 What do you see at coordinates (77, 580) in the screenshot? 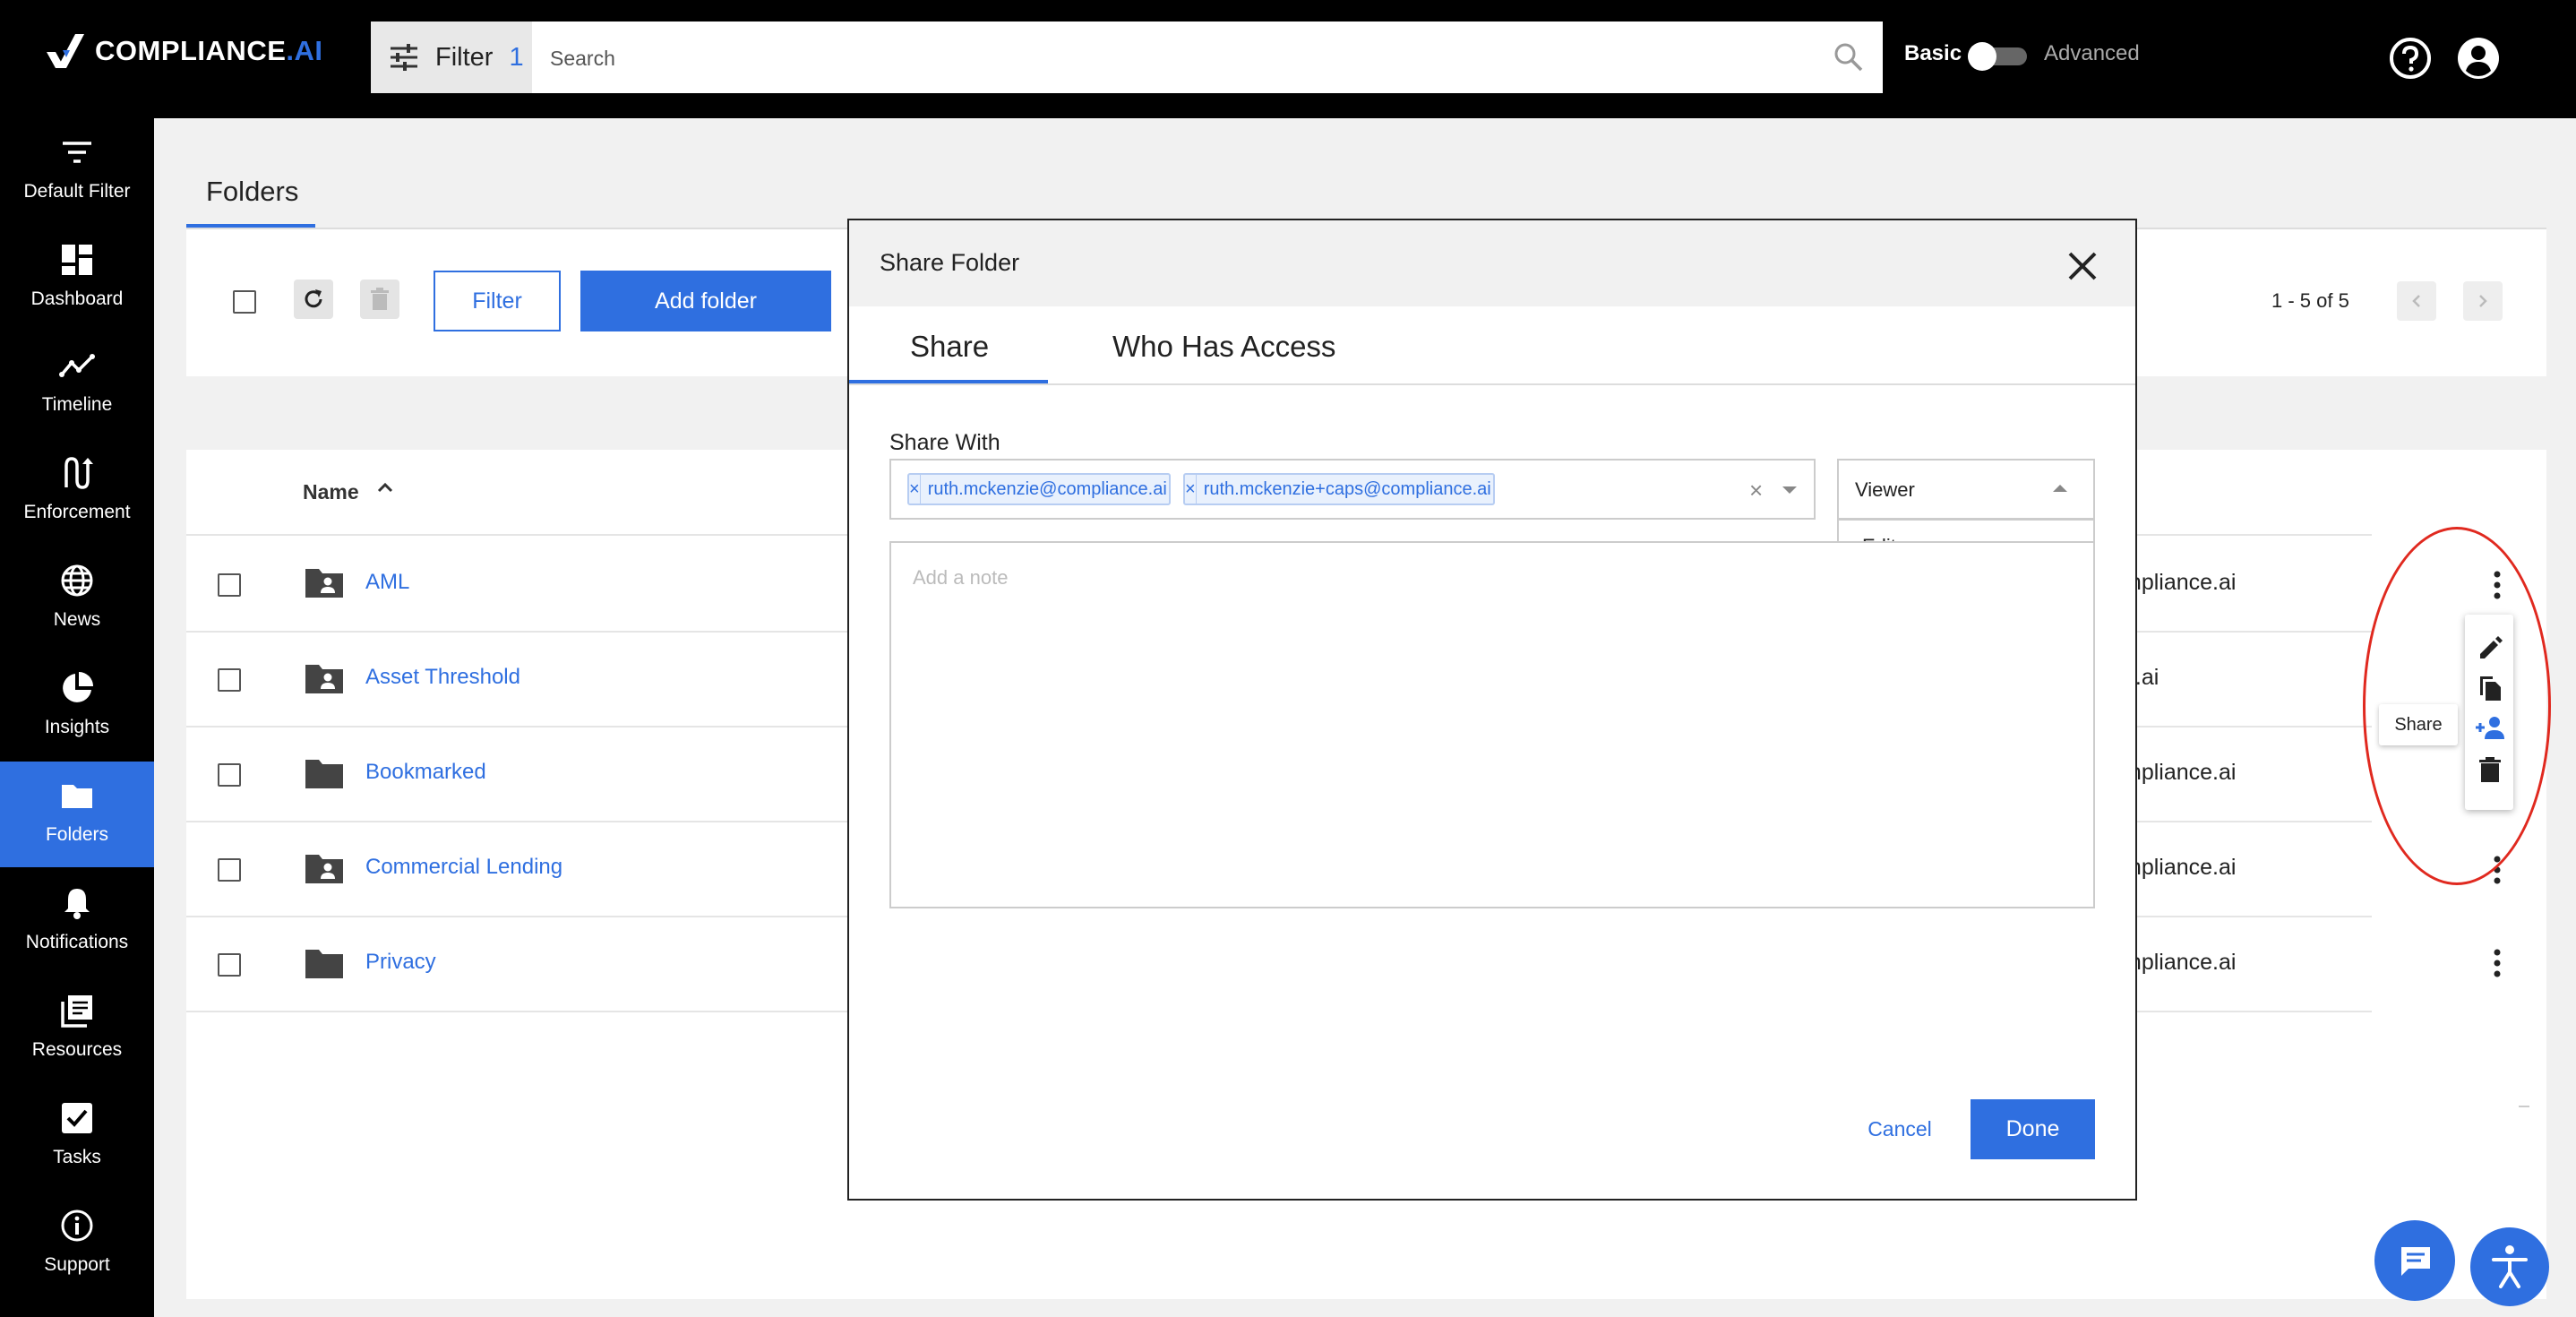
I see `globe-icon` at bounding box center [77, 580].